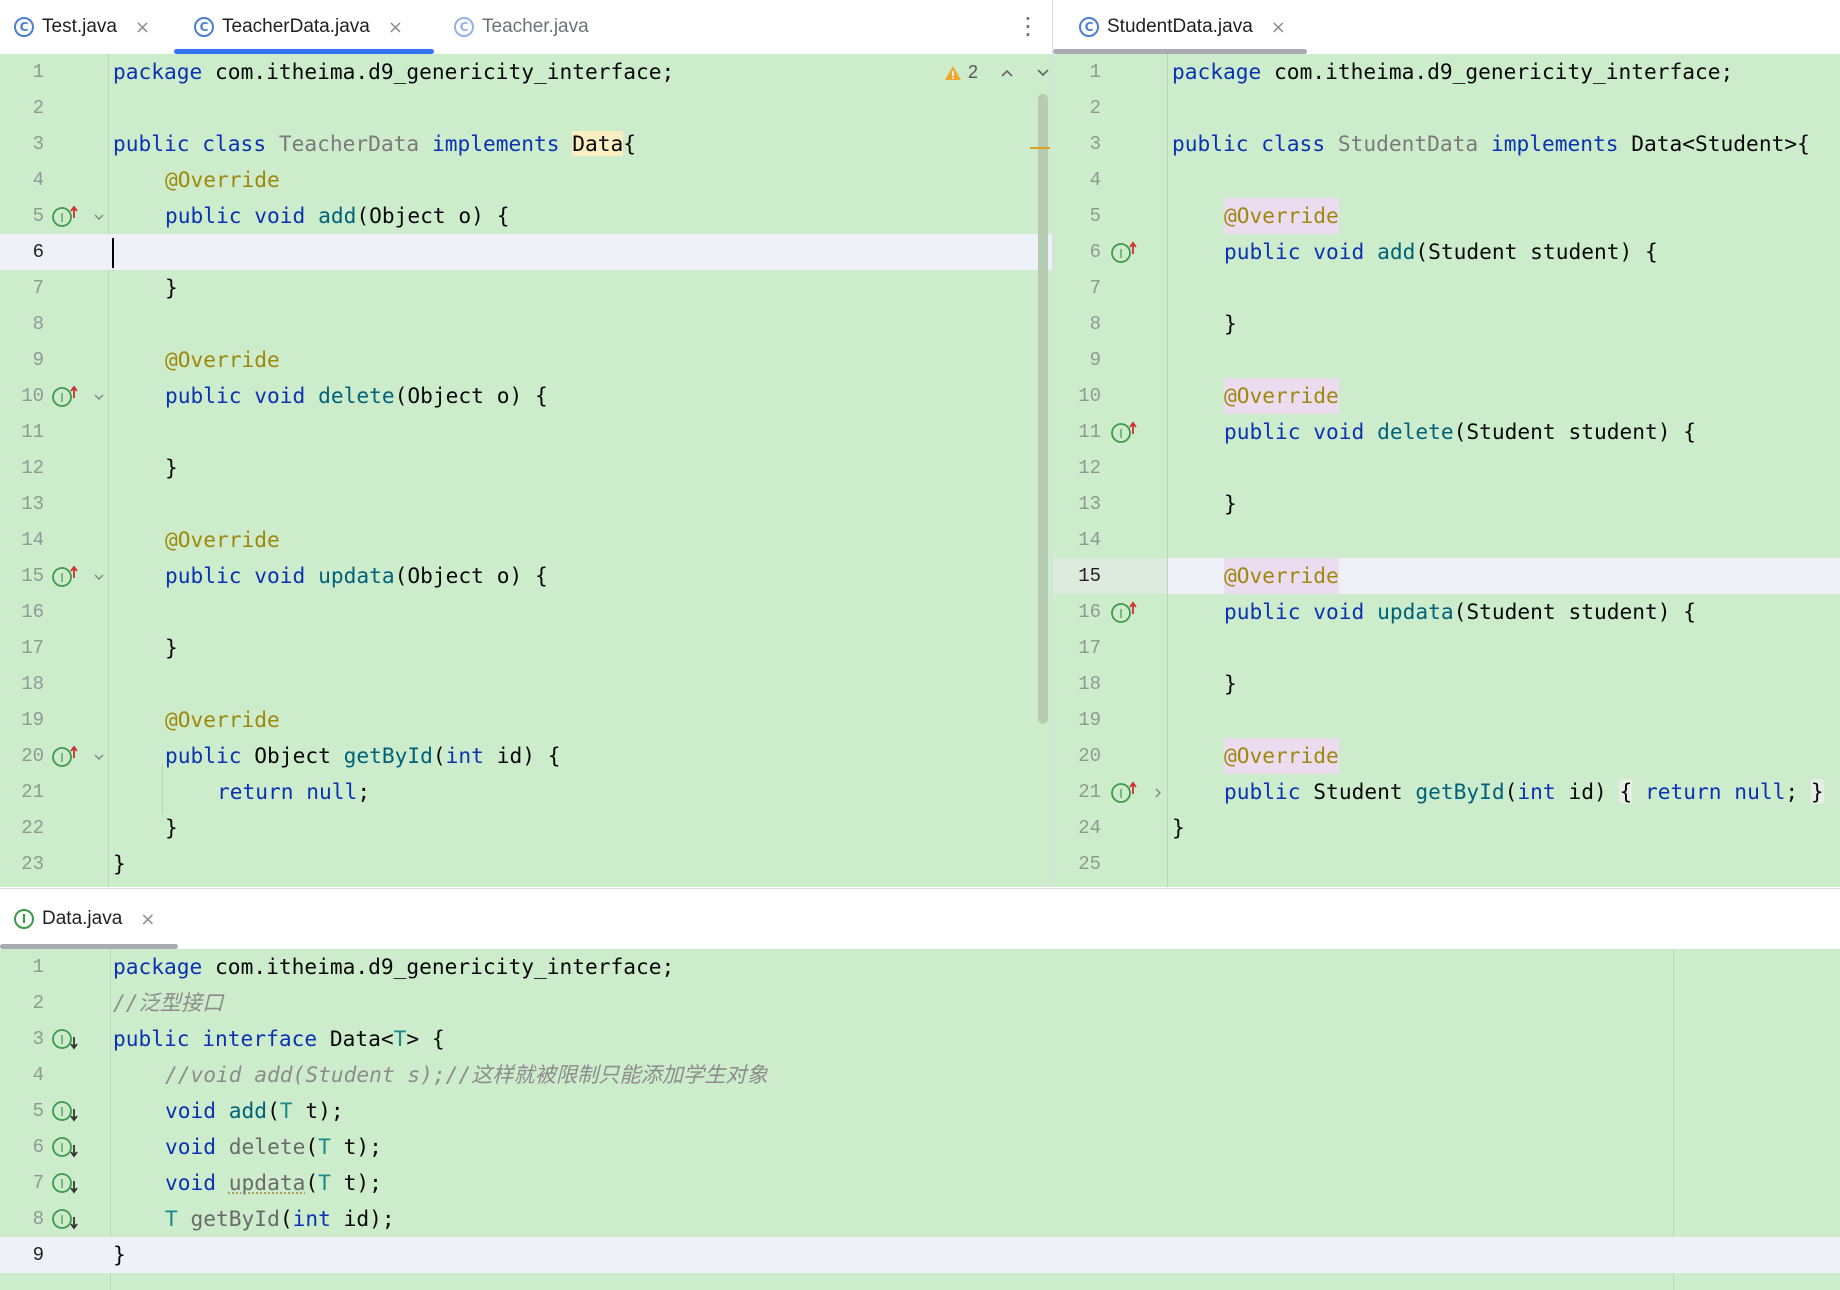 The width and height of the screenshot is (1840, 1290). What do you see at coordinates (1163, 323) in the screenshot?
I see `code-line: 8}` at bounding box center [1163, 323].